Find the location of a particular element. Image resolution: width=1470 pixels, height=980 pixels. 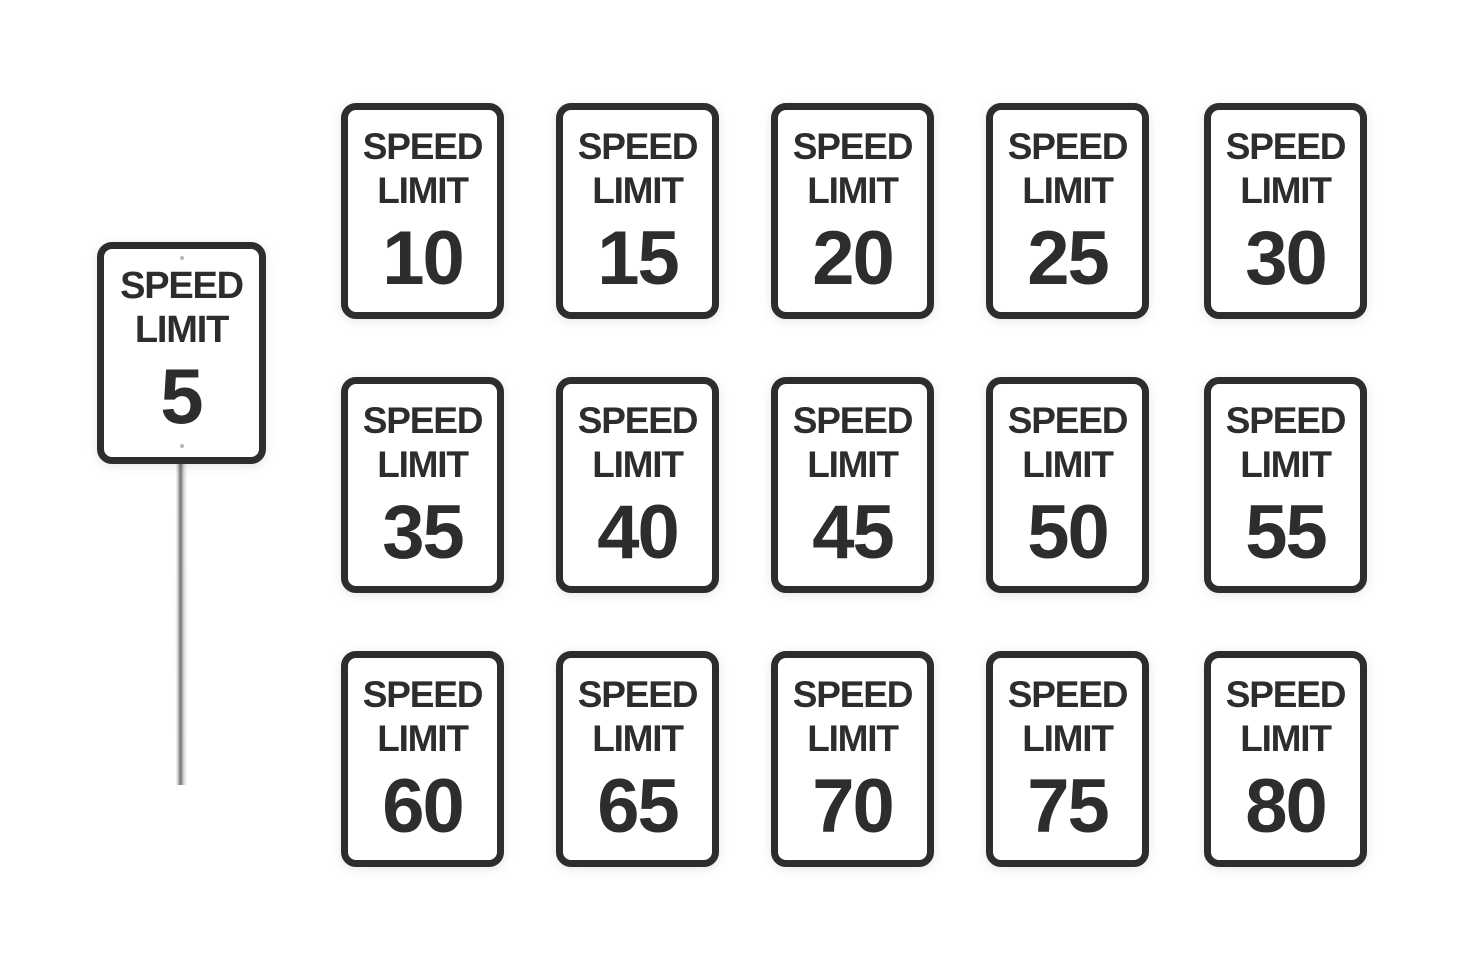

speed-limit-sign-65: SPEED LIMIT 65 is located at coordinates (637, 759).